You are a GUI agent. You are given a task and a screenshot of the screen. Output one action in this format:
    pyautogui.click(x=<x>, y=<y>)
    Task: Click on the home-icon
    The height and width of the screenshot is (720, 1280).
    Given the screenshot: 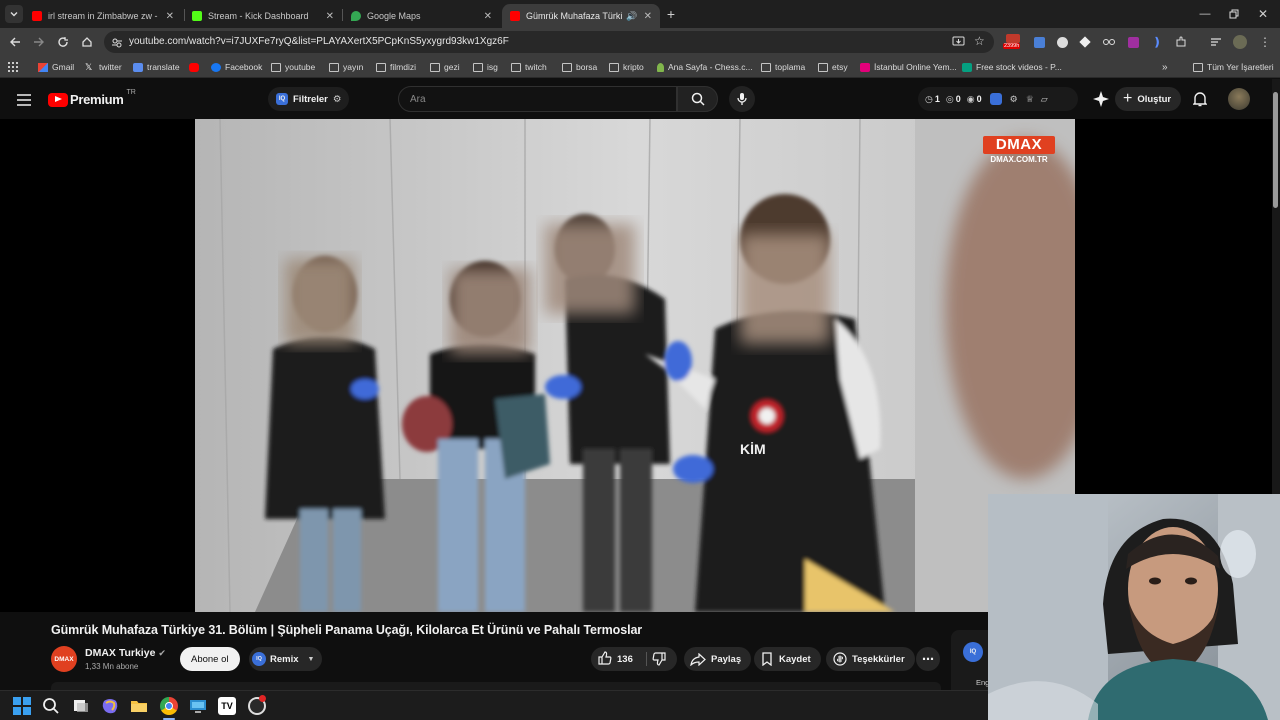 What is the action you would take?
    pyautogui.click(x=87, y=42)
    